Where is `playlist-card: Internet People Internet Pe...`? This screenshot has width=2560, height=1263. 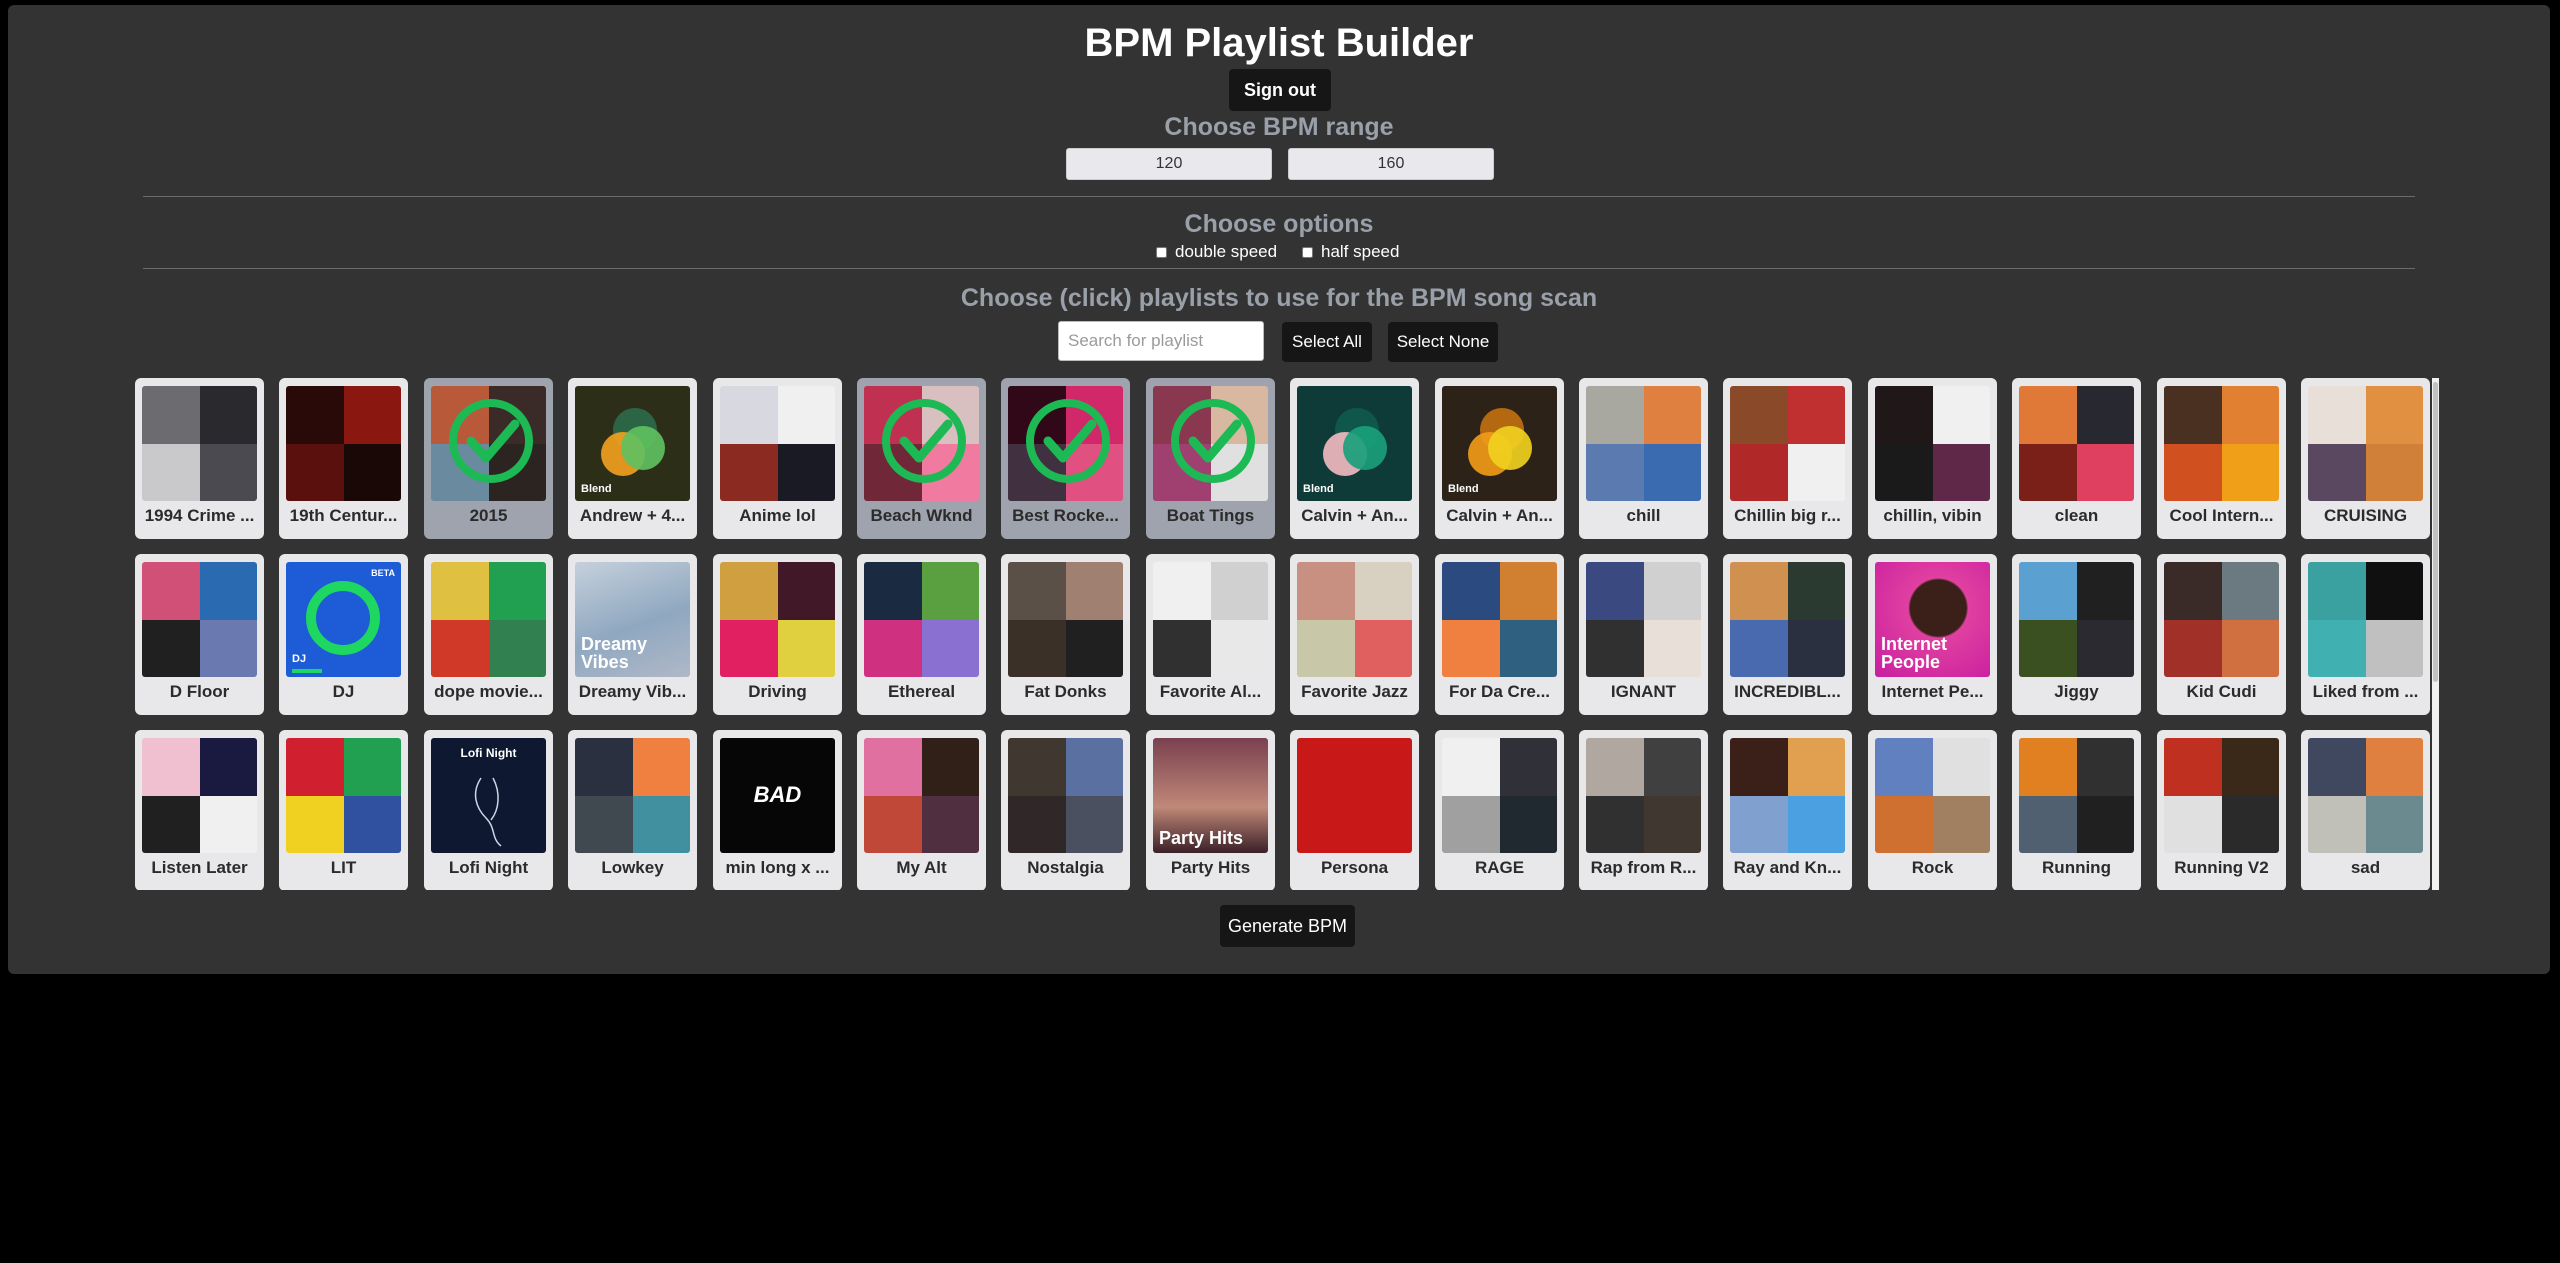
playlist-card: Internet People Internet Pe... is located at coordinates (1932, 634).